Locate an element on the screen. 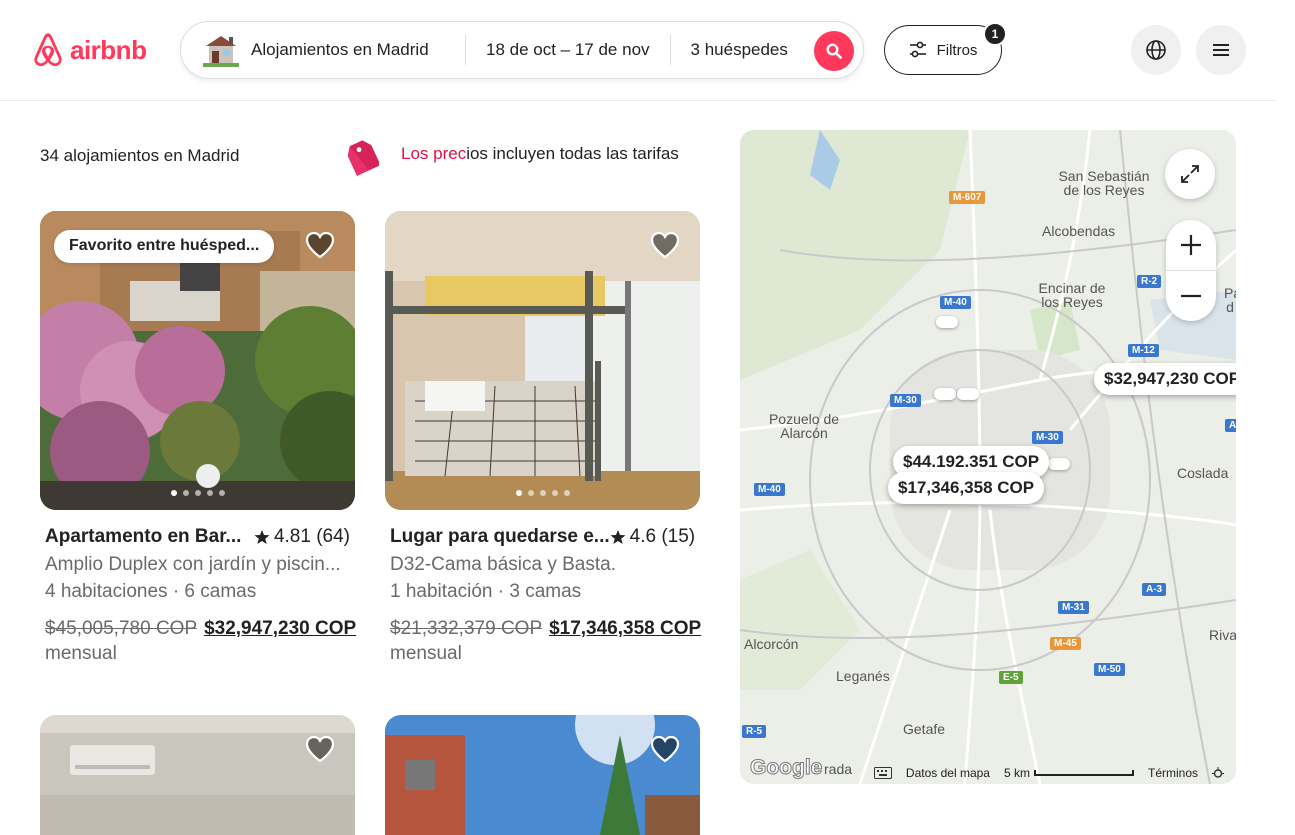 The image size is (1295, 835). highway-label: M-12 is located at coordinates (1143, 350).